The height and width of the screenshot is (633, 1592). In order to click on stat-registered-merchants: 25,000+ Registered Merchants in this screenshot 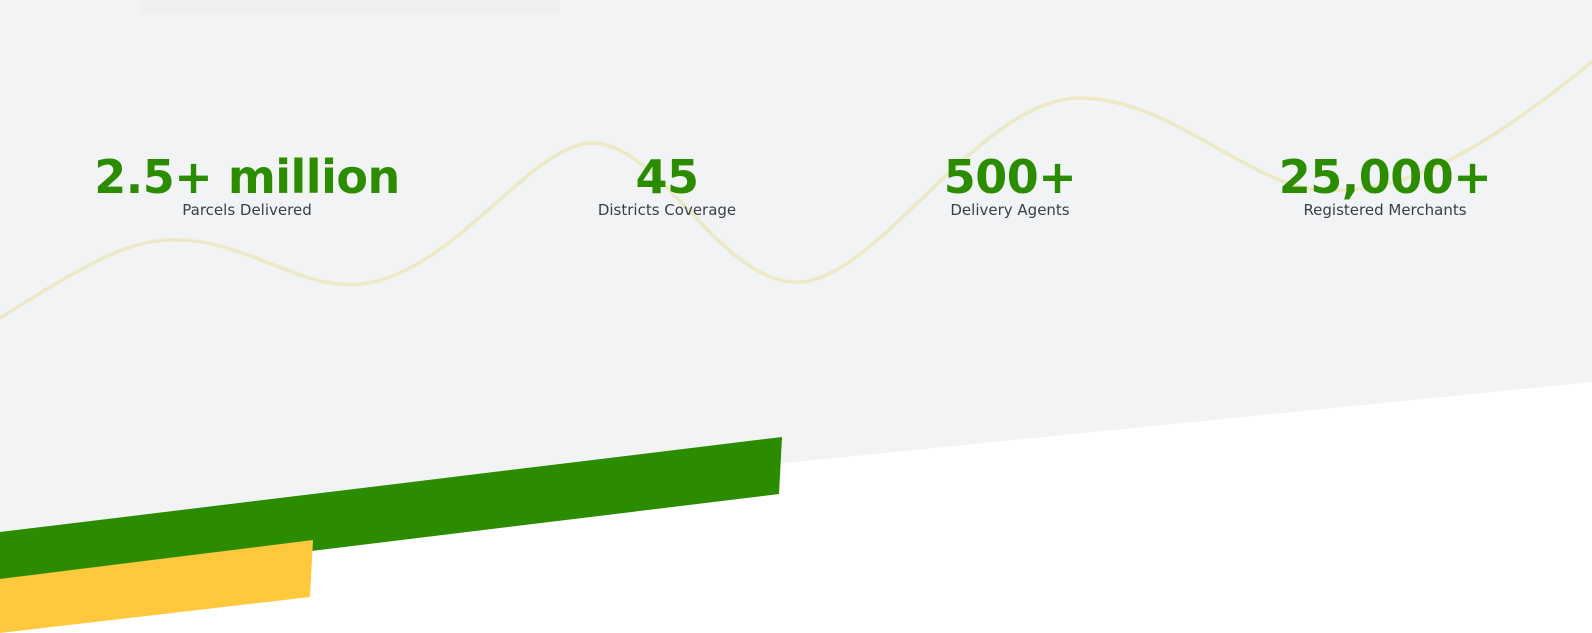, I will do `click(1385, 184)`.